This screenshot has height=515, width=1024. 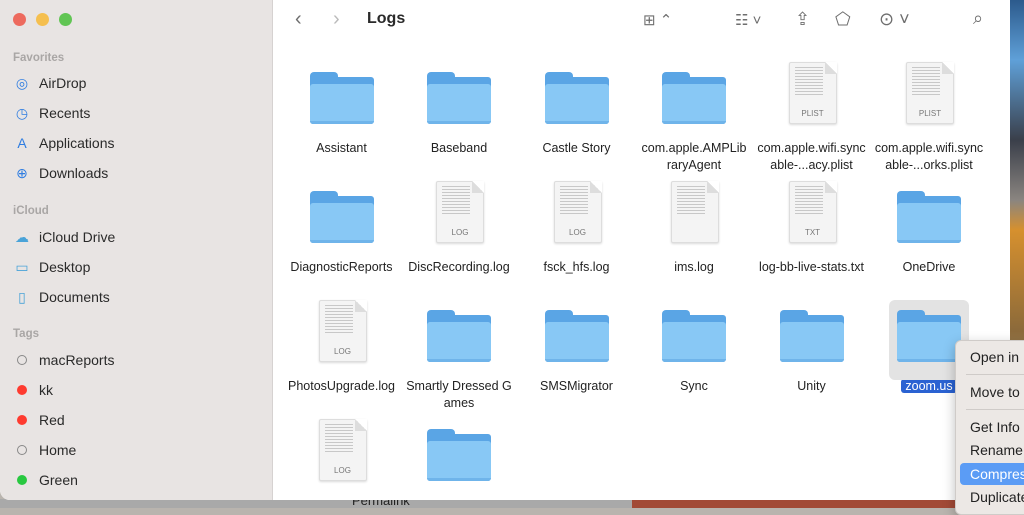 I want to click on tag-icon: ⬠, so click(x=843, y=19).